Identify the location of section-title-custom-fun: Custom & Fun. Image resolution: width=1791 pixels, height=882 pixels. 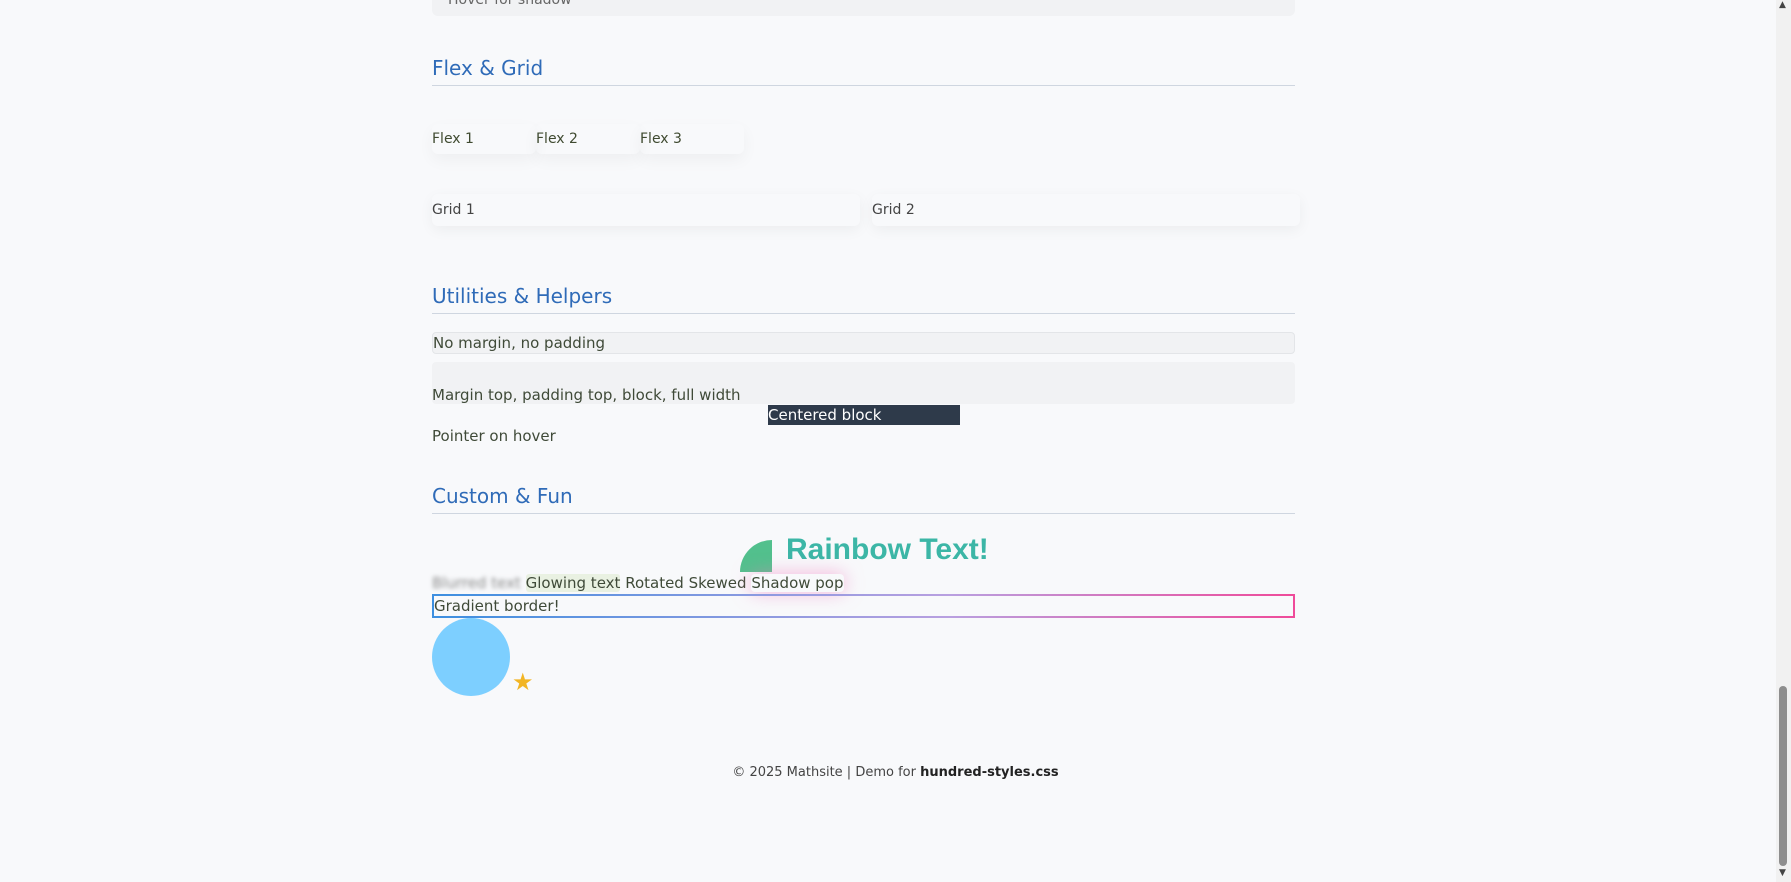
(502, 496).